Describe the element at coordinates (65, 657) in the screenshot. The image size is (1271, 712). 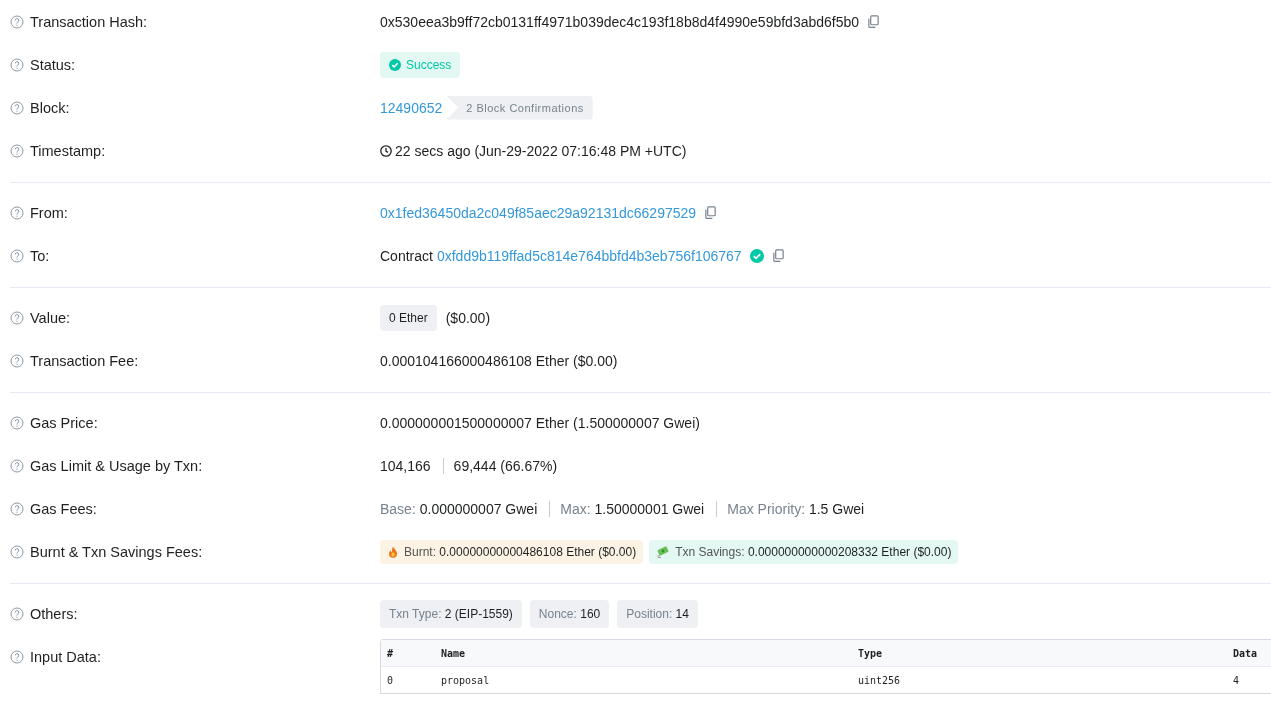
I see `field-label: Input Data:` at that location.